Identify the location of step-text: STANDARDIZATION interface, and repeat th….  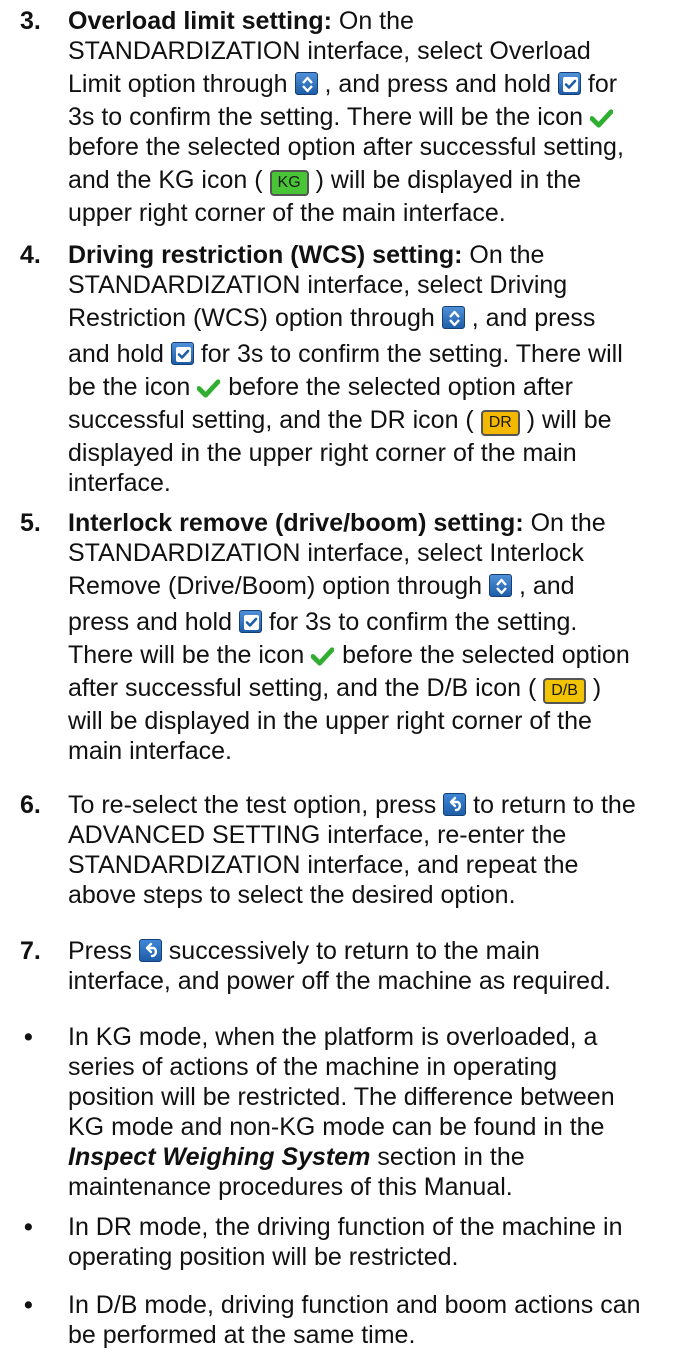
(323, 865).